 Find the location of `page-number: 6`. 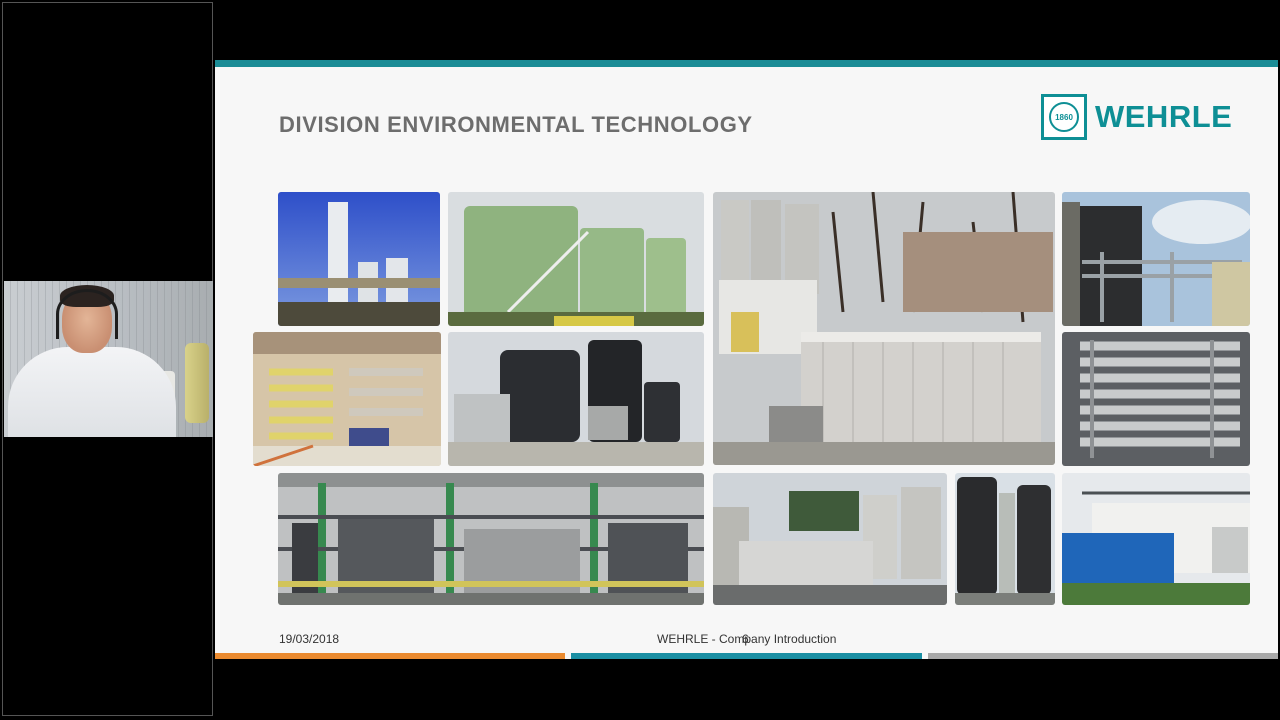

page-number: 6 is located at coordinates (745, 639).